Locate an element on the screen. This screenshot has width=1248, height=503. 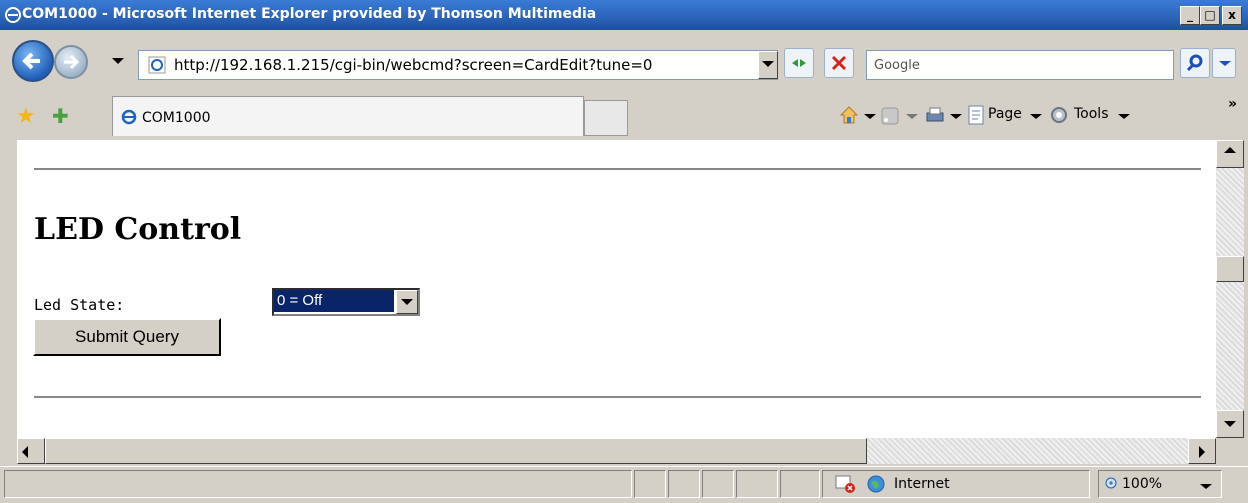
globe-icon is located at coordinates (876, 484).